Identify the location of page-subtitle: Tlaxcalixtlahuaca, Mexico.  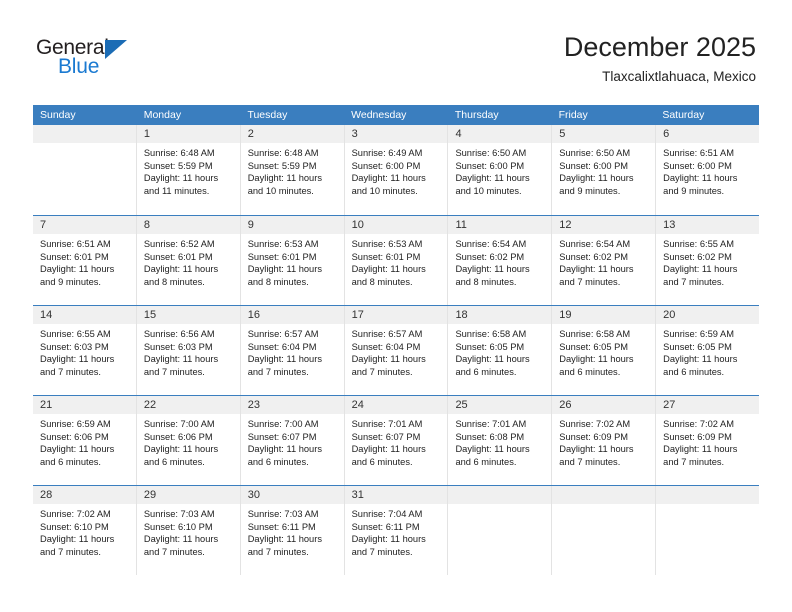
(679, 76).